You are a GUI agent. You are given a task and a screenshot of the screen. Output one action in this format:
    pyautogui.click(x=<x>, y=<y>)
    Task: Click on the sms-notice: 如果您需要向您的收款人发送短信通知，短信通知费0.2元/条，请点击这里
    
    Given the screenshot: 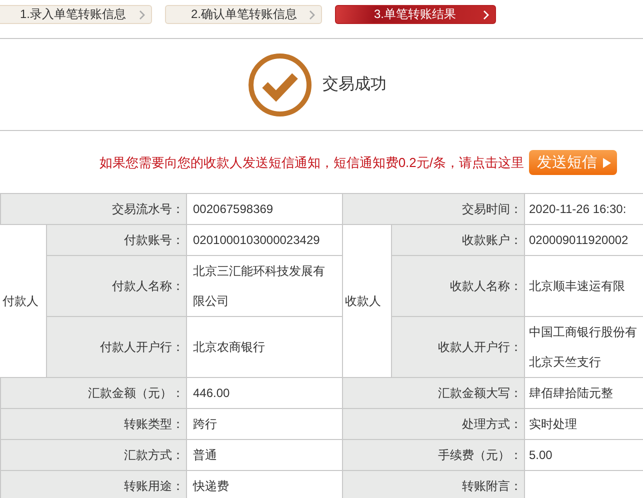 What is the action you would take?
    pyautogui.click(x=311, y=163)
    